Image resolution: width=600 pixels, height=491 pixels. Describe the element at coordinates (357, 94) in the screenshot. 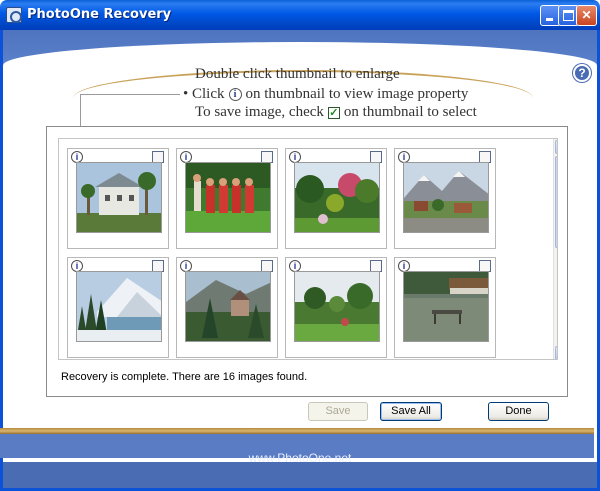

I see `instruction-property-suffix: on thumbnail to view image property` at that location.